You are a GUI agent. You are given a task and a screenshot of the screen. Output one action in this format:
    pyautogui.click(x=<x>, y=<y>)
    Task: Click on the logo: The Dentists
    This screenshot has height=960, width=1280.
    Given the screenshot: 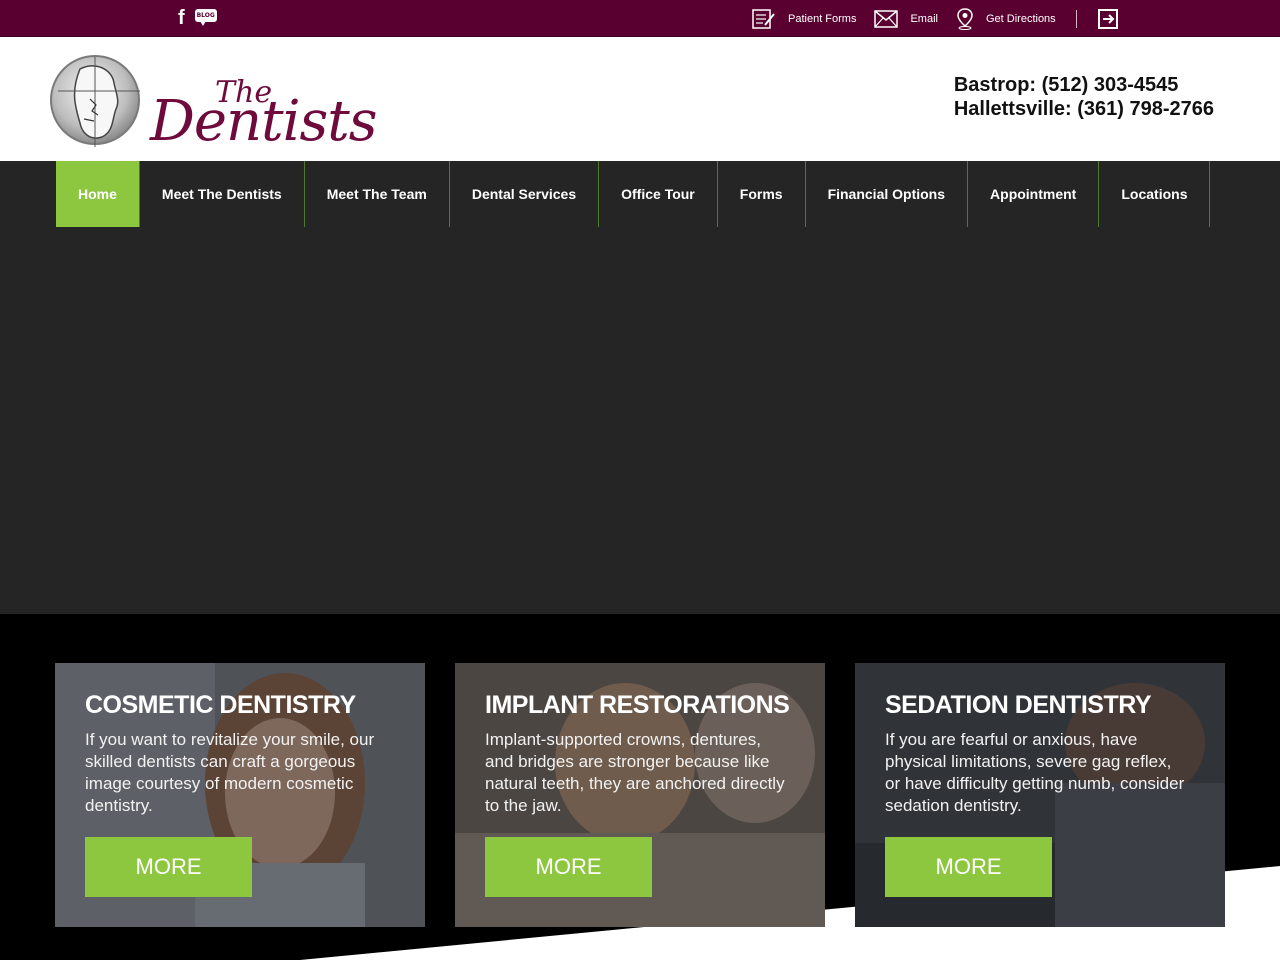 What is the action you would take?
    pyautogui.click(x=215, y=101)
    